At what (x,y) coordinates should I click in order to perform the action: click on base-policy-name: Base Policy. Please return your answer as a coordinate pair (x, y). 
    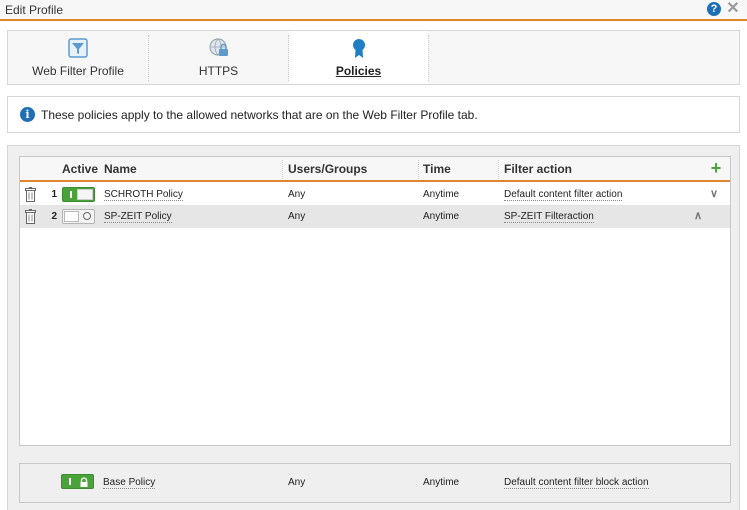
    Looking at the image, I should click on (129, 483).